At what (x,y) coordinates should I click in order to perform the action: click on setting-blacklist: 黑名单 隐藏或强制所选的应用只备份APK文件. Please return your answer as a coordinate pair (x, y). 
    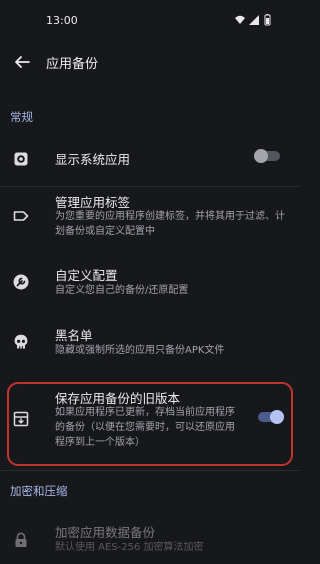
    Looking at the image, I should click on (150, 342).